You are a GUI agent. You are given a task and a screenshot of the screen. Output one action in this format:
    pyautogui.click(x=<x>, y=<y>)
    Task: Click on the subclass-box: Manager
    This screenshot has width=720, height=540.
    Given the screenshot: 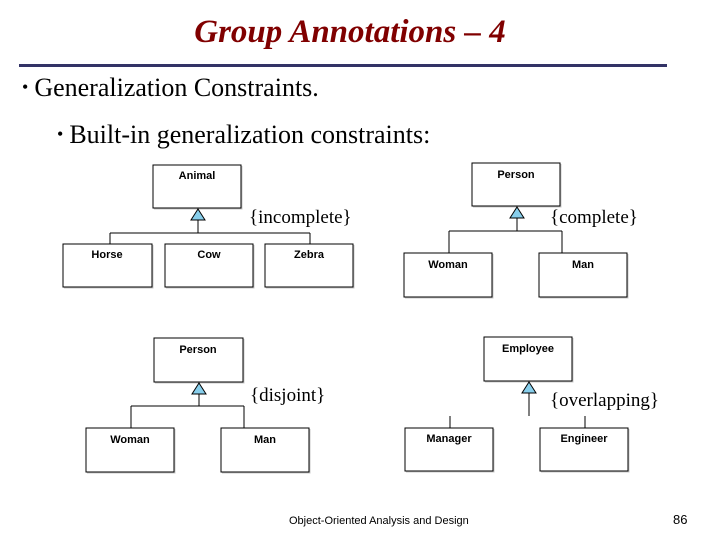 What is the action you would take?
    pyautogui.click(x=449, y=450)
    